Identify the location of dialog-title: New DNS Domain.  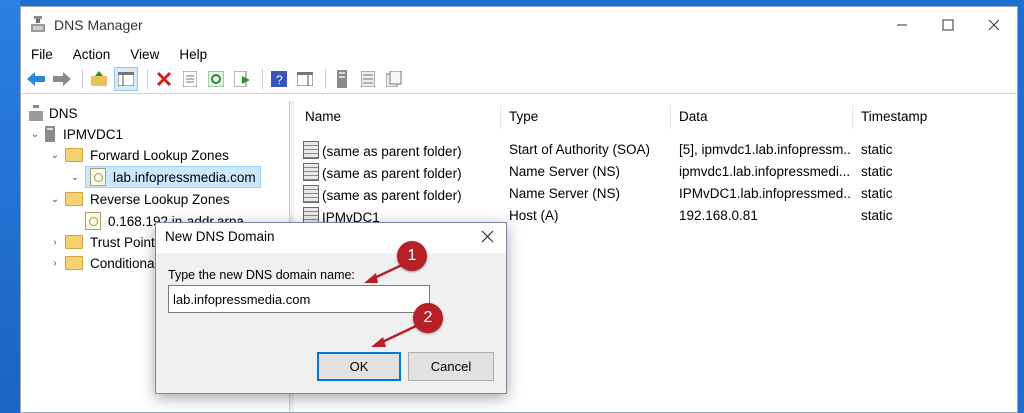
(220, 236).